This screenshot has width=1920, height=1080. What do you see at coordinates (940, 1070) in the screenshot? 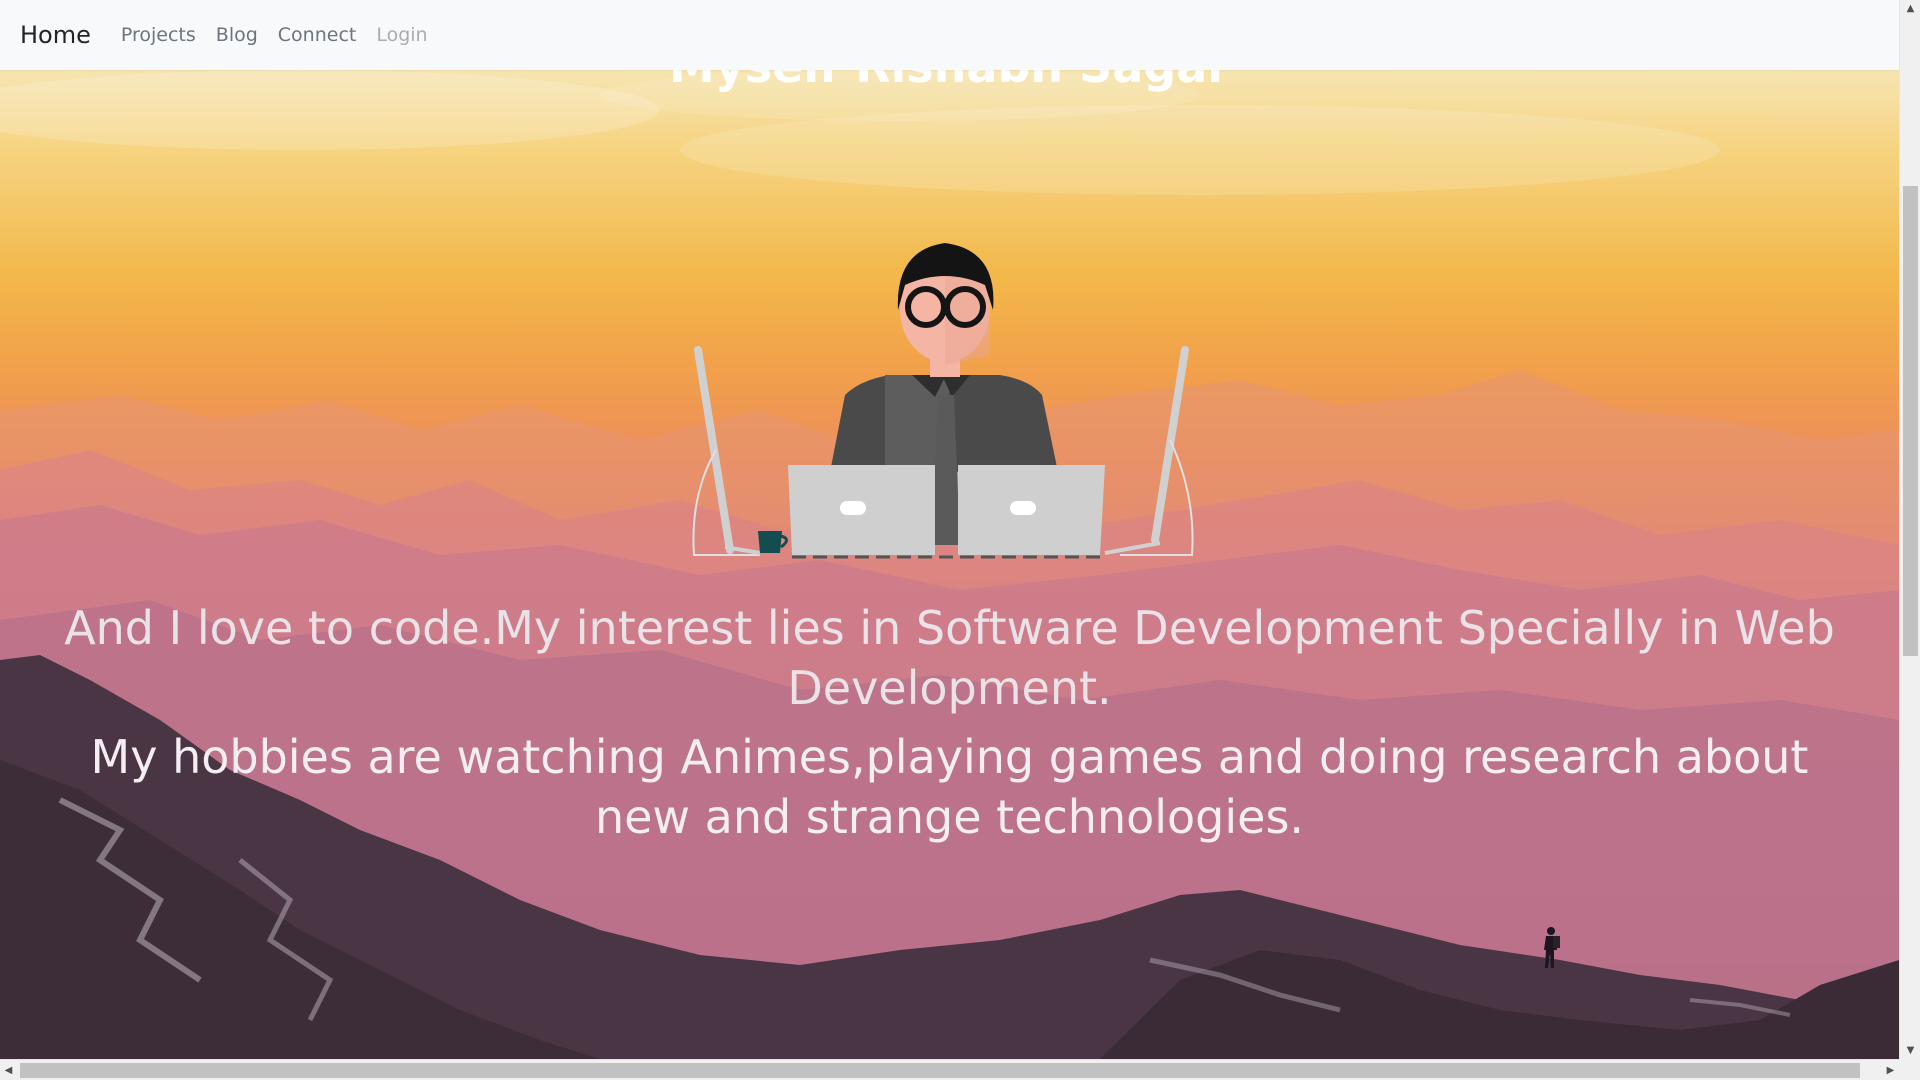
I see `horizontal-scroll-thumb` at bounding box center [940, 1070].